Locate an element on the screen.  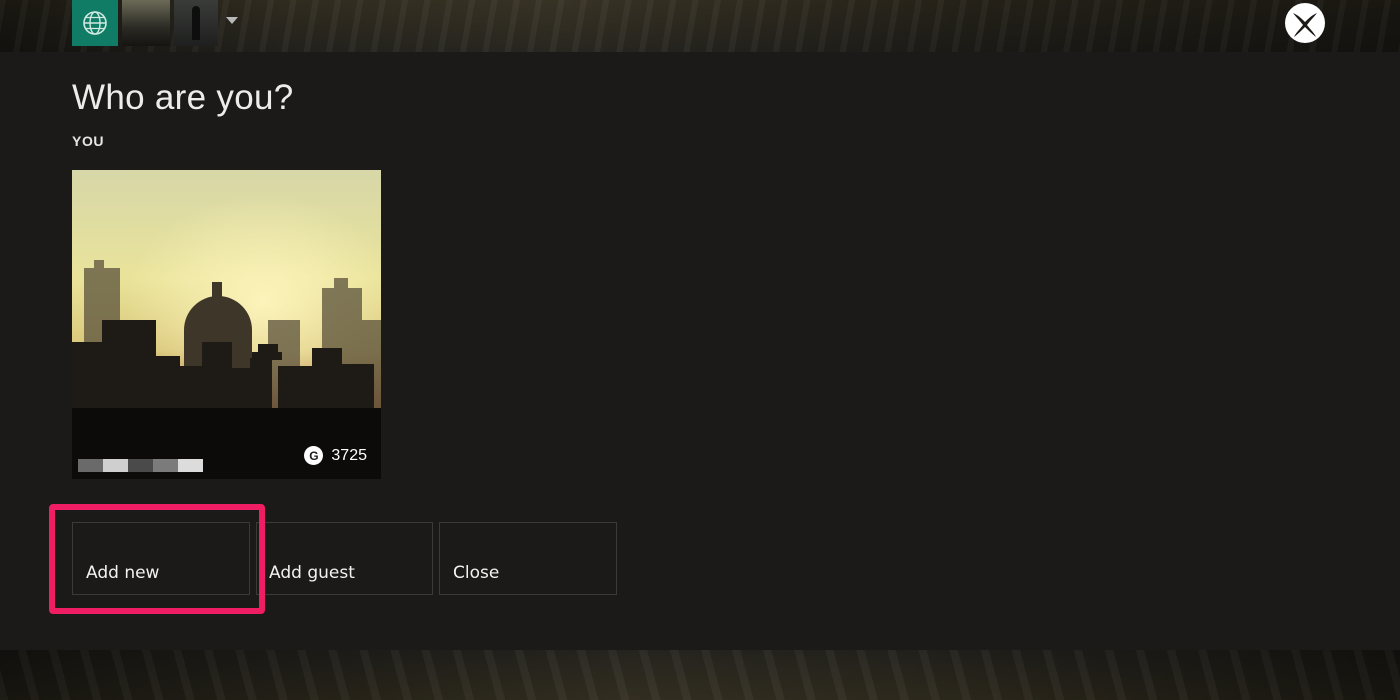
globe-icon is located at coordinates (95, 23).